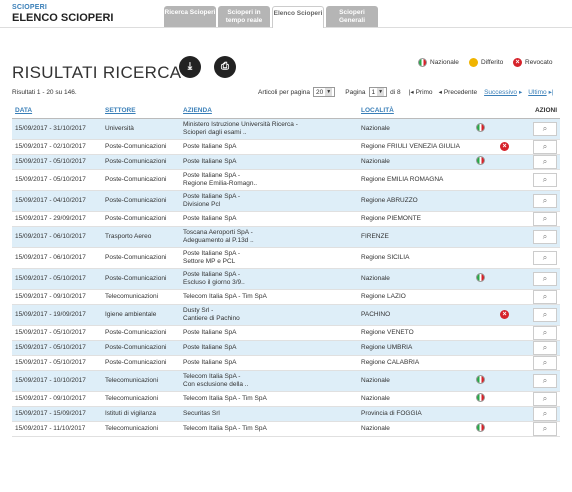 The image size is (572, 492). Describe the element at coordinates (57, 111) in the screenshot. I see `column-header-data: DATA` at that location.